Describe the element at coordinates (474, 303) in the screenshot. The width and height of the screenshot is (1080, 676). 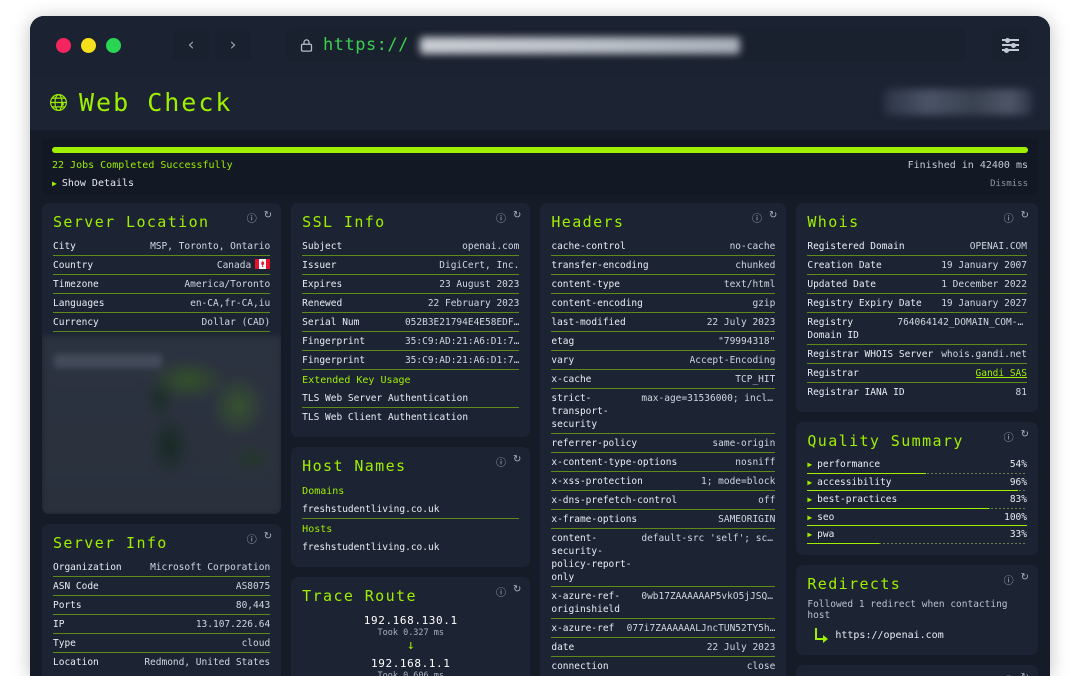
I see `row-value: 22 February 2023` at that location.